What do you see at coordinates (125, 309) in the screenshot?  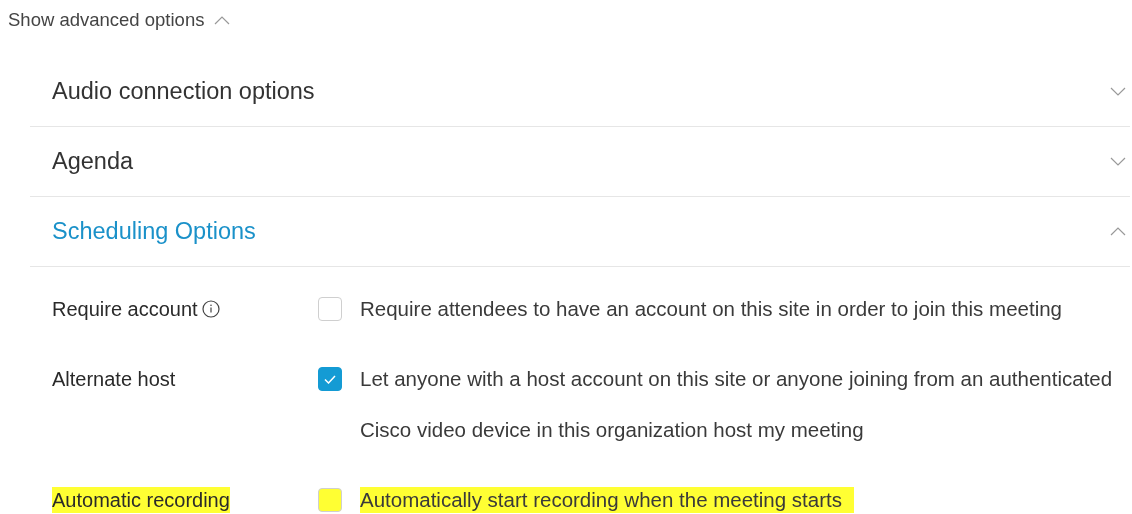 I see `option-label: Require account` at bounding box center [125, 309].